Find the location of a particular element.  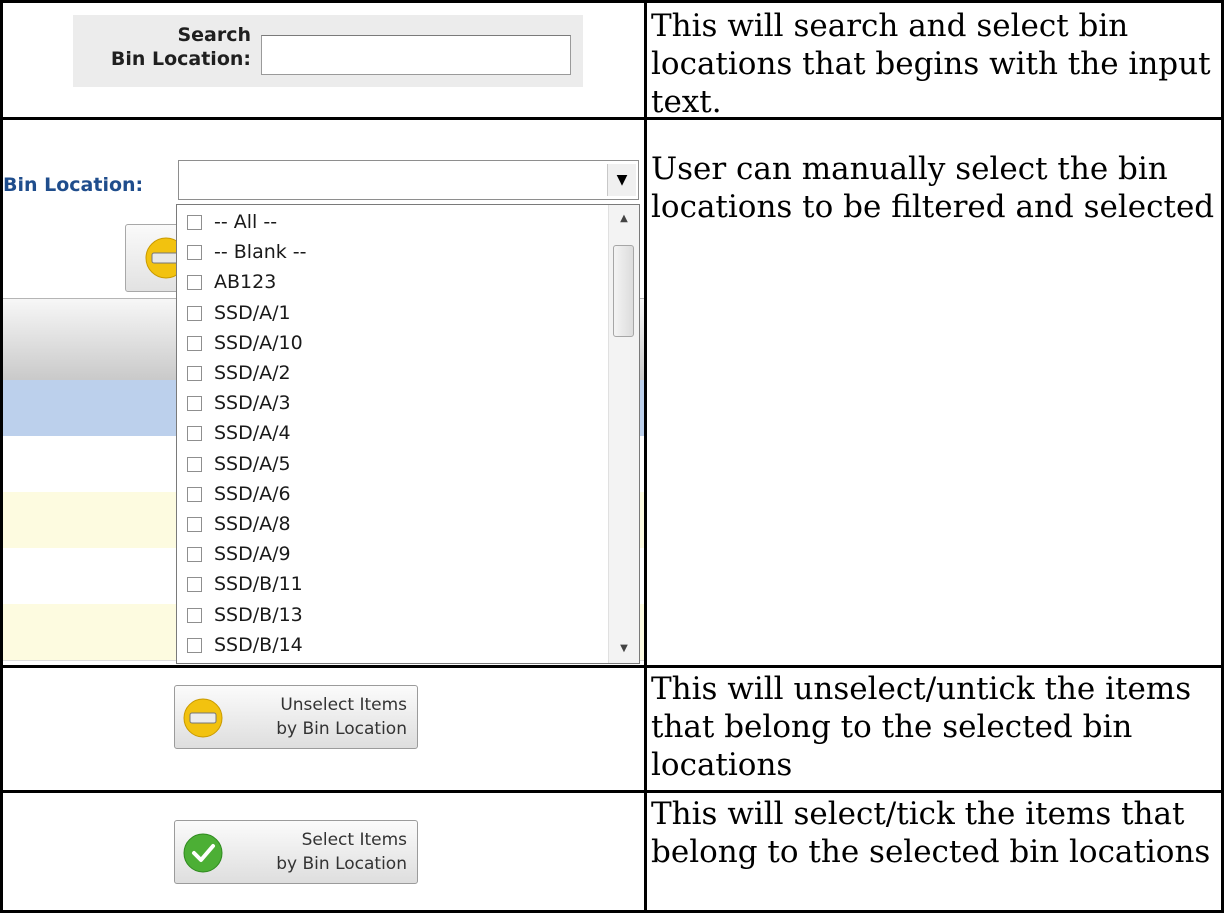

dropdown-option: SSD/A/1 is located at coordinates (234, 313).